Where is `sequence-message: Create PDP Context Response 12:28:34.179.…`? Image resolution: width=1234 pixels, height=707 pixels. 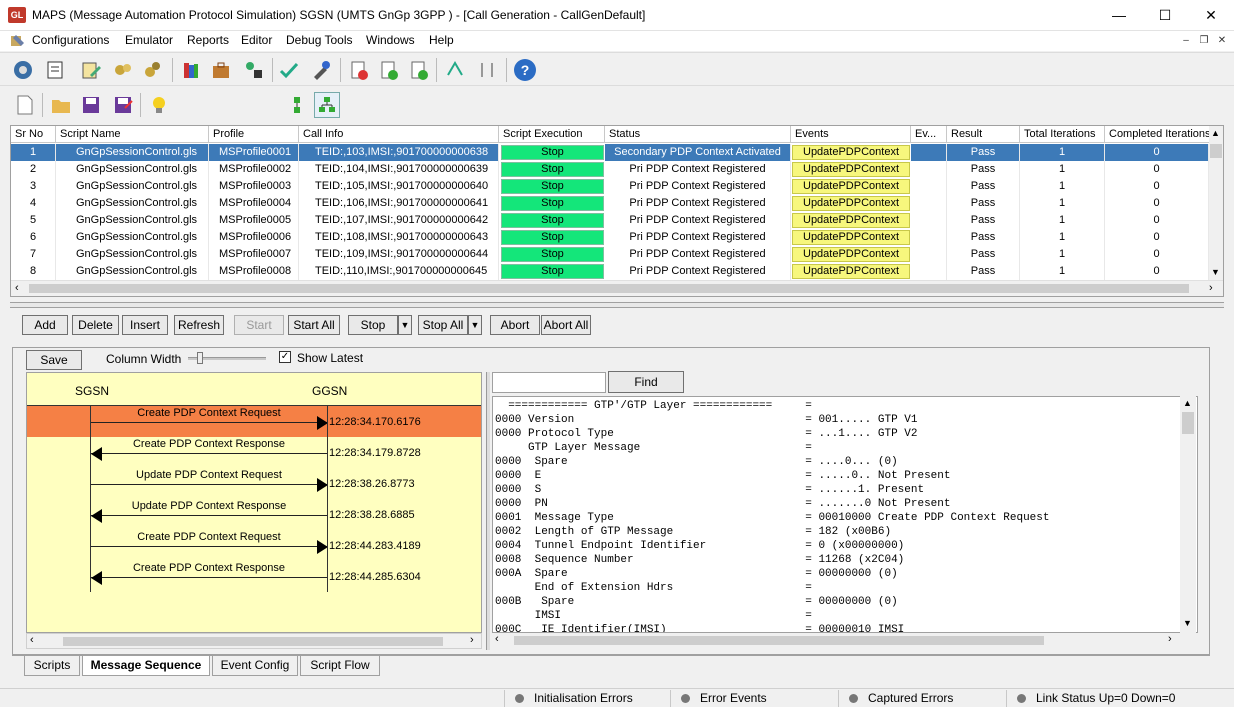 sequence-message: Create PDP Context Response 12:28:34.179.… is located at coordinates (254, 452).